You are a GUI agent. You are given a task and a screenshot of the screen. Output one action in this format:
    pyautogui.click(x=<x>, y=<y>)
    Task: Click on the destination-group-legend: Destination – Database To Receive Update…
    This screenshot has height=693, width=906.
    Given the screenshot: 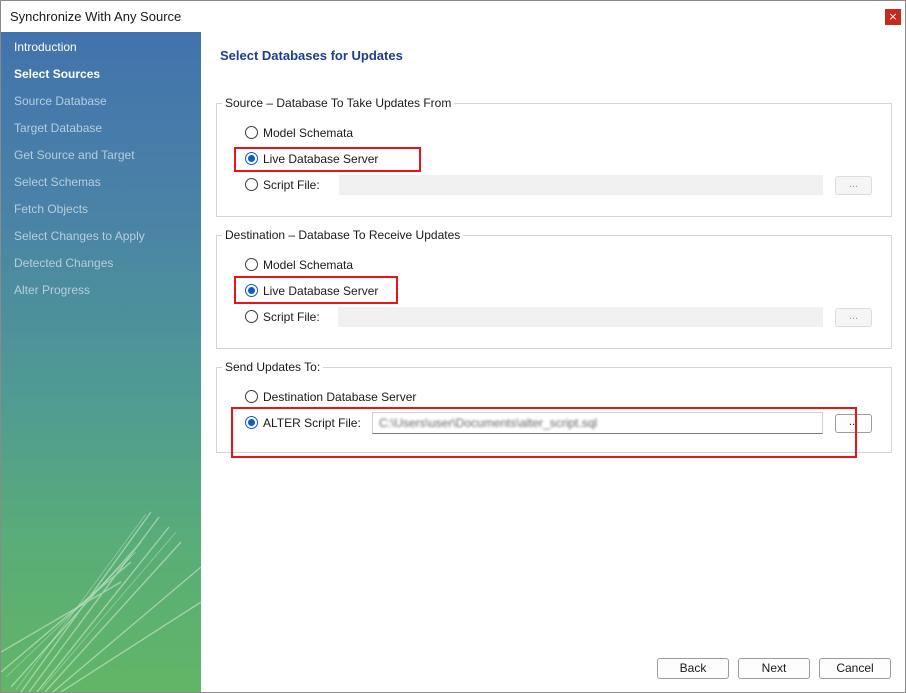 What is the action you would take?
    pyautogui.click(x=343, y=235)
    